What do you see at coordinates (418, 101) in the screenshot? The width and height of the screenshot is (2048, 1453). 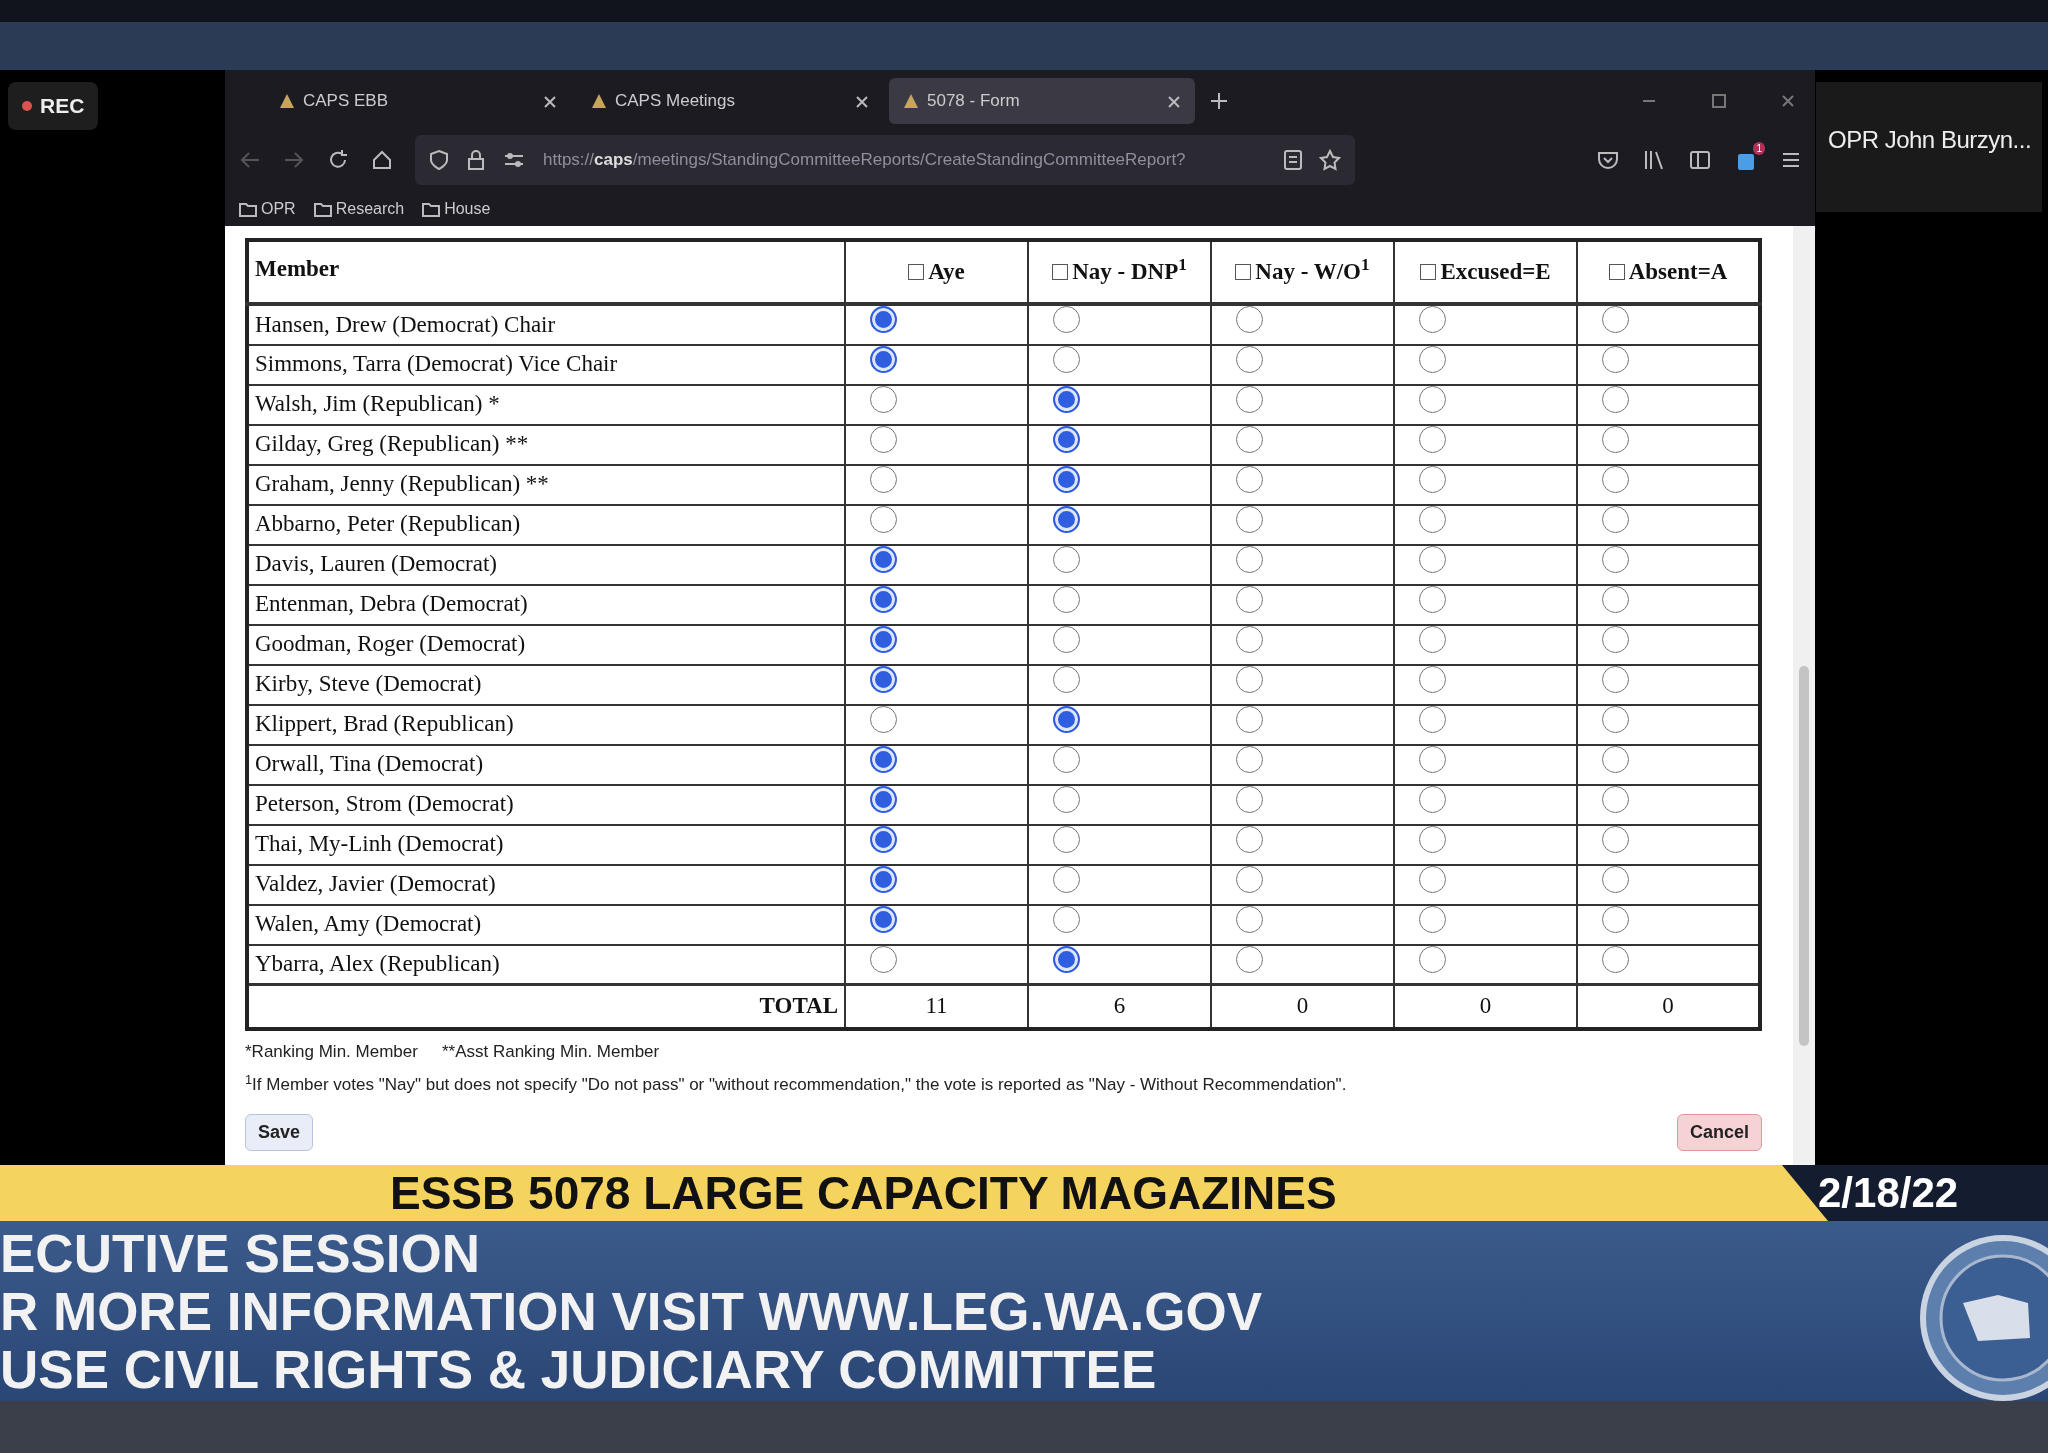 I see `browser-tab: CAPS EBB` at bounding box center [418, 101].